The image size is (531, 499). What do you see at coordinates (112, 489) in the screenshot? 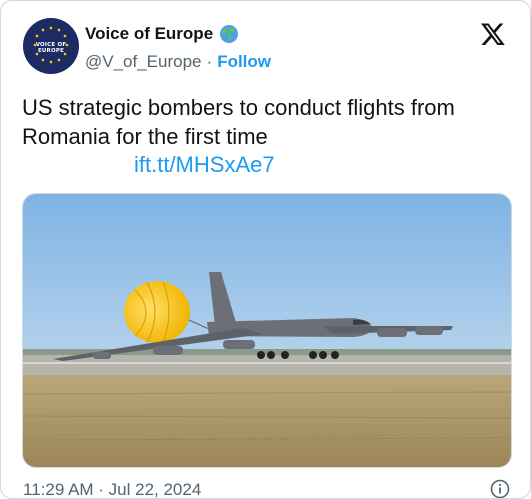
I see `tweet-timestamp: 11:29 AM · Jul 22, 2024` at bounding box center [112, 489].